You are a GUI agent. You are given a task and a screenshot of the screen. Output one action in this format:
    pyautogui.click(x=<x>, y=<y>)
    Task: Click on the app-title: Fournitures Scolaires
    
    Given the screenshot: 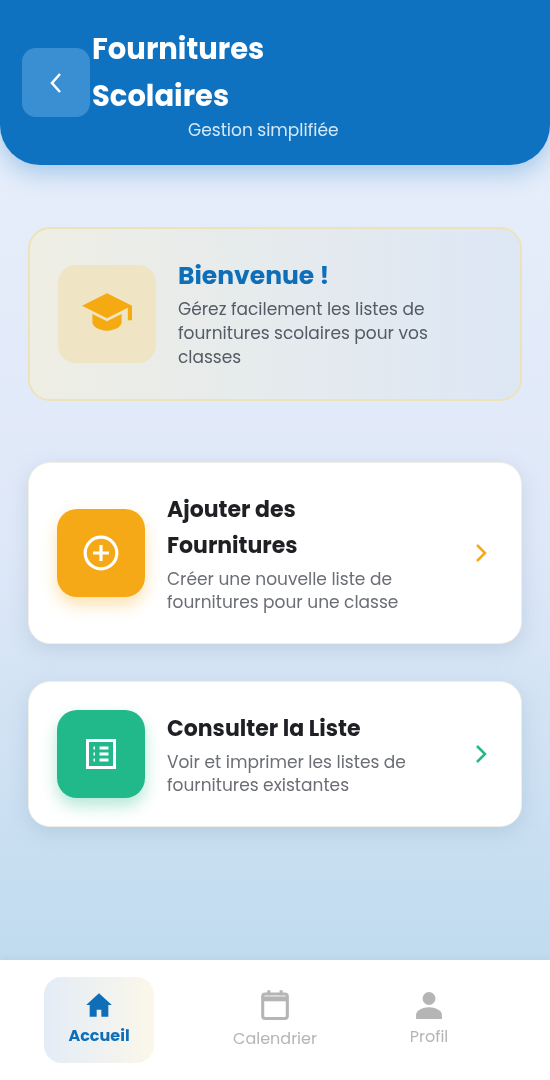 What is the action you would take?
    pyautogui.click(x=179, y=73)
    